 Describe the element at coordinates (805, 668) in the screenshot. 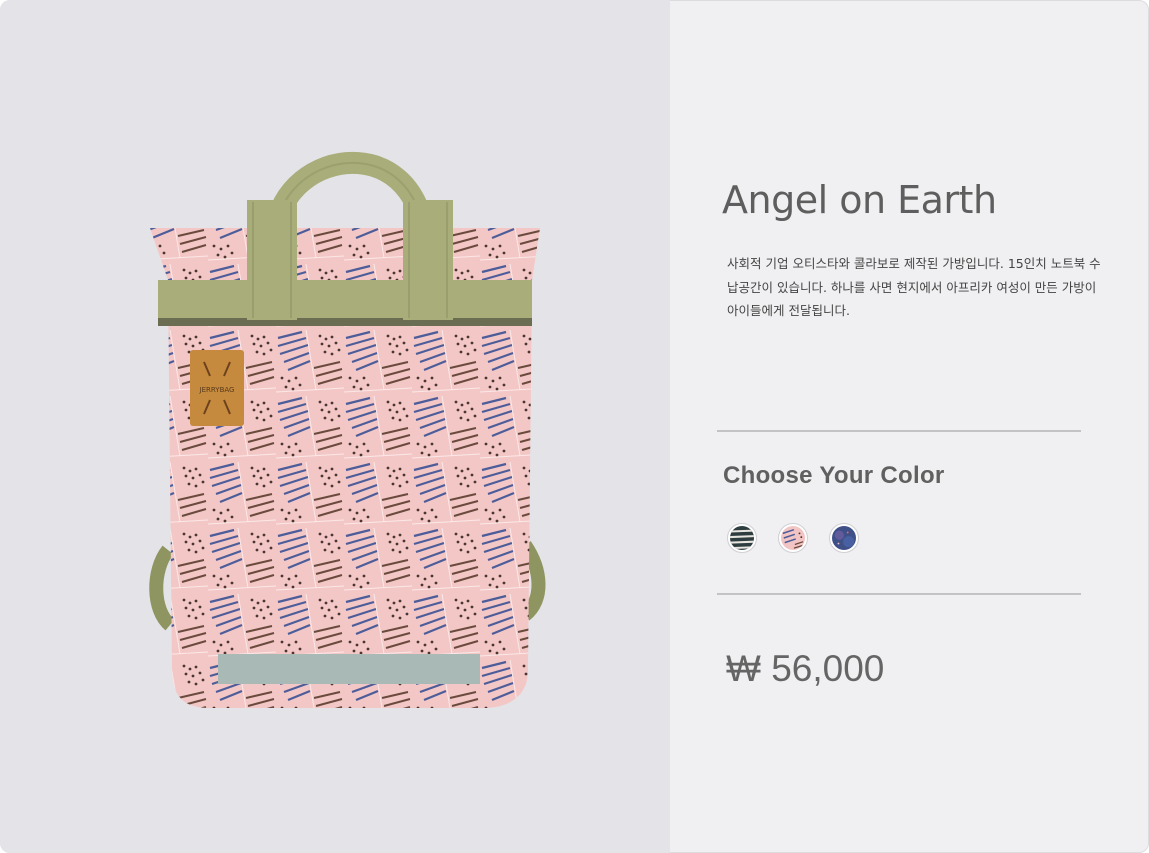

I see `product-price: ₩ 56,000` at that location.